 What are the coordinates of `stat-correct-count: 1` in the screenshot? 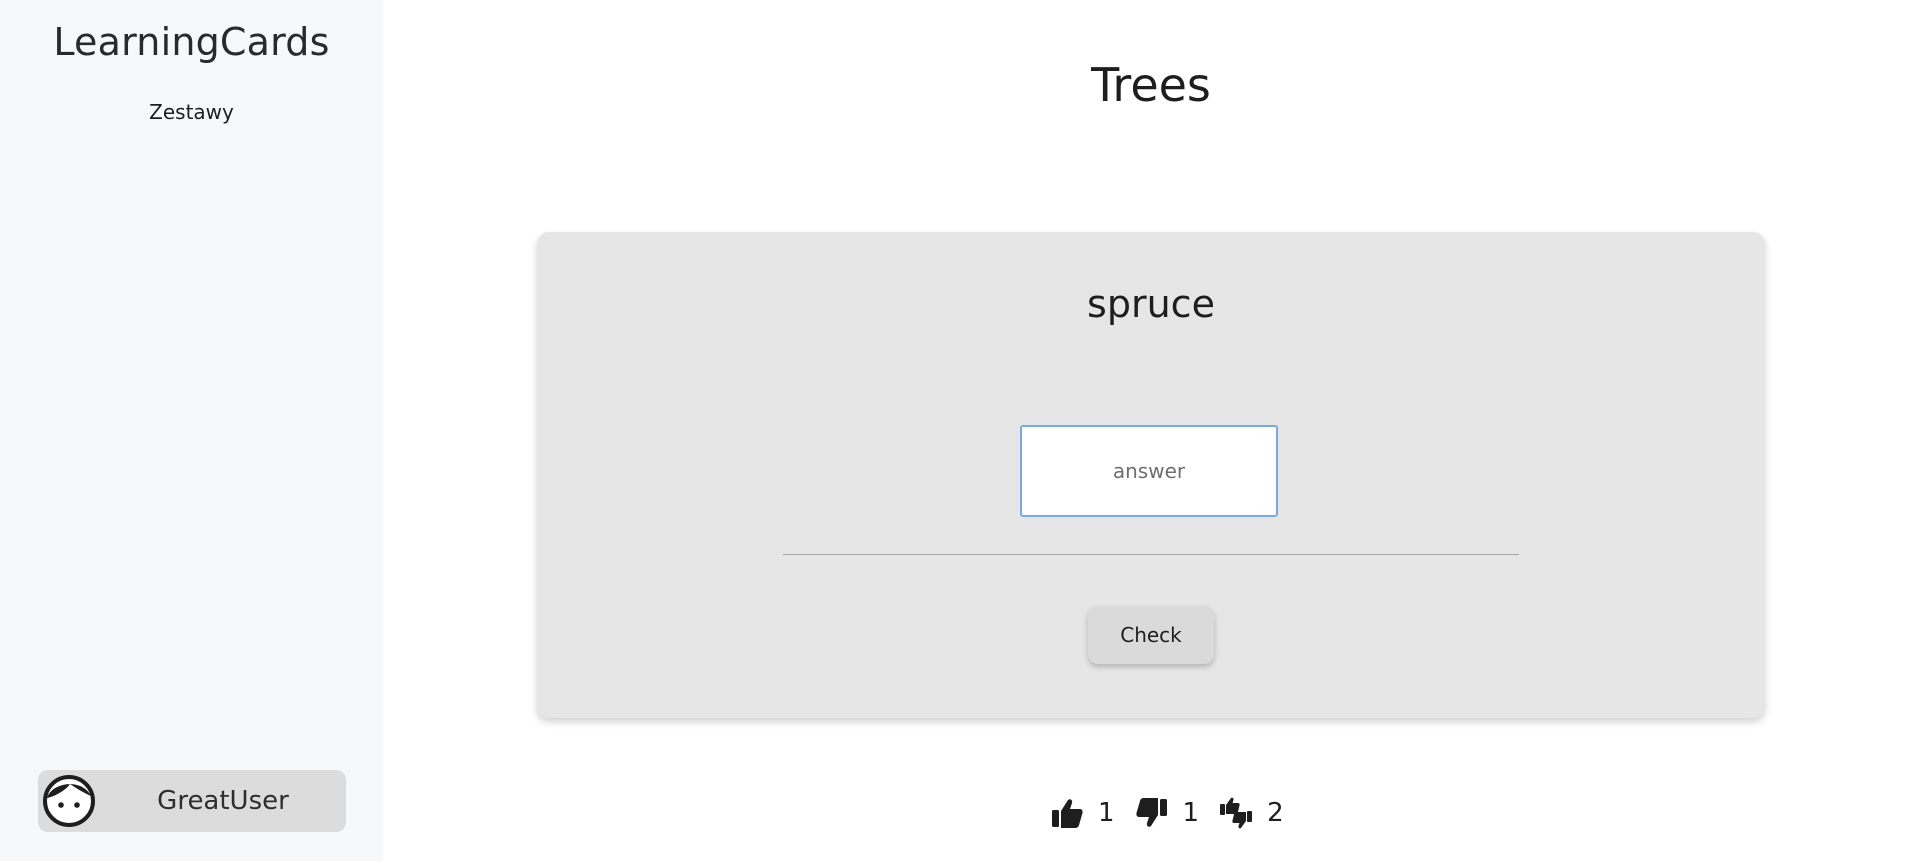 It's located at (1106, 813).